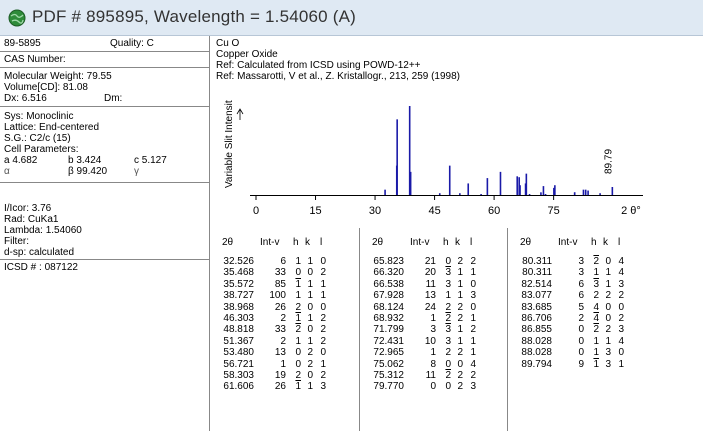 This screenshot has height=431, width=703. Describe the element at coordinates (280, 307) in the screenshot. I see `intensity-cell: 26` at that location.